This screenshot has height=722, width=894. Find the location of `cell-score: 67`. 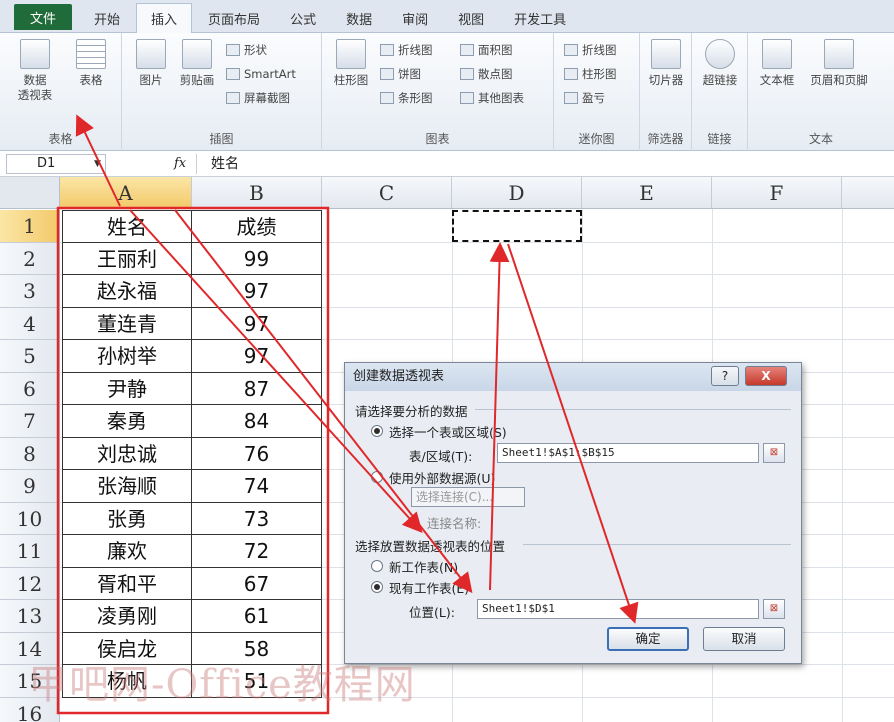

cell-score: 67 is located at coordinates (257, 583).